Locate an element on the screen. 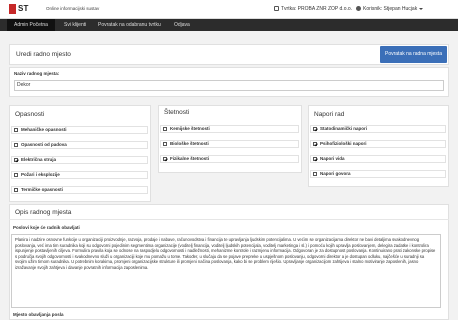  firm-indicator: Tvrtka: PROBA ZNR ZOP d.o.o. is located at coordinates (313, 9).